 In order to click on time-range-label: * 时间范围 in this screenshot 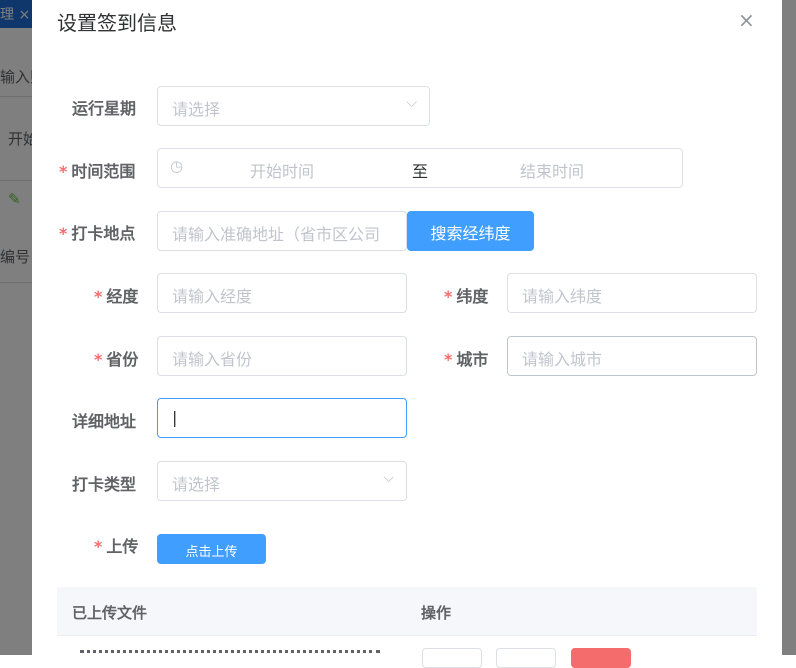, I will do `click(97, 170)`.